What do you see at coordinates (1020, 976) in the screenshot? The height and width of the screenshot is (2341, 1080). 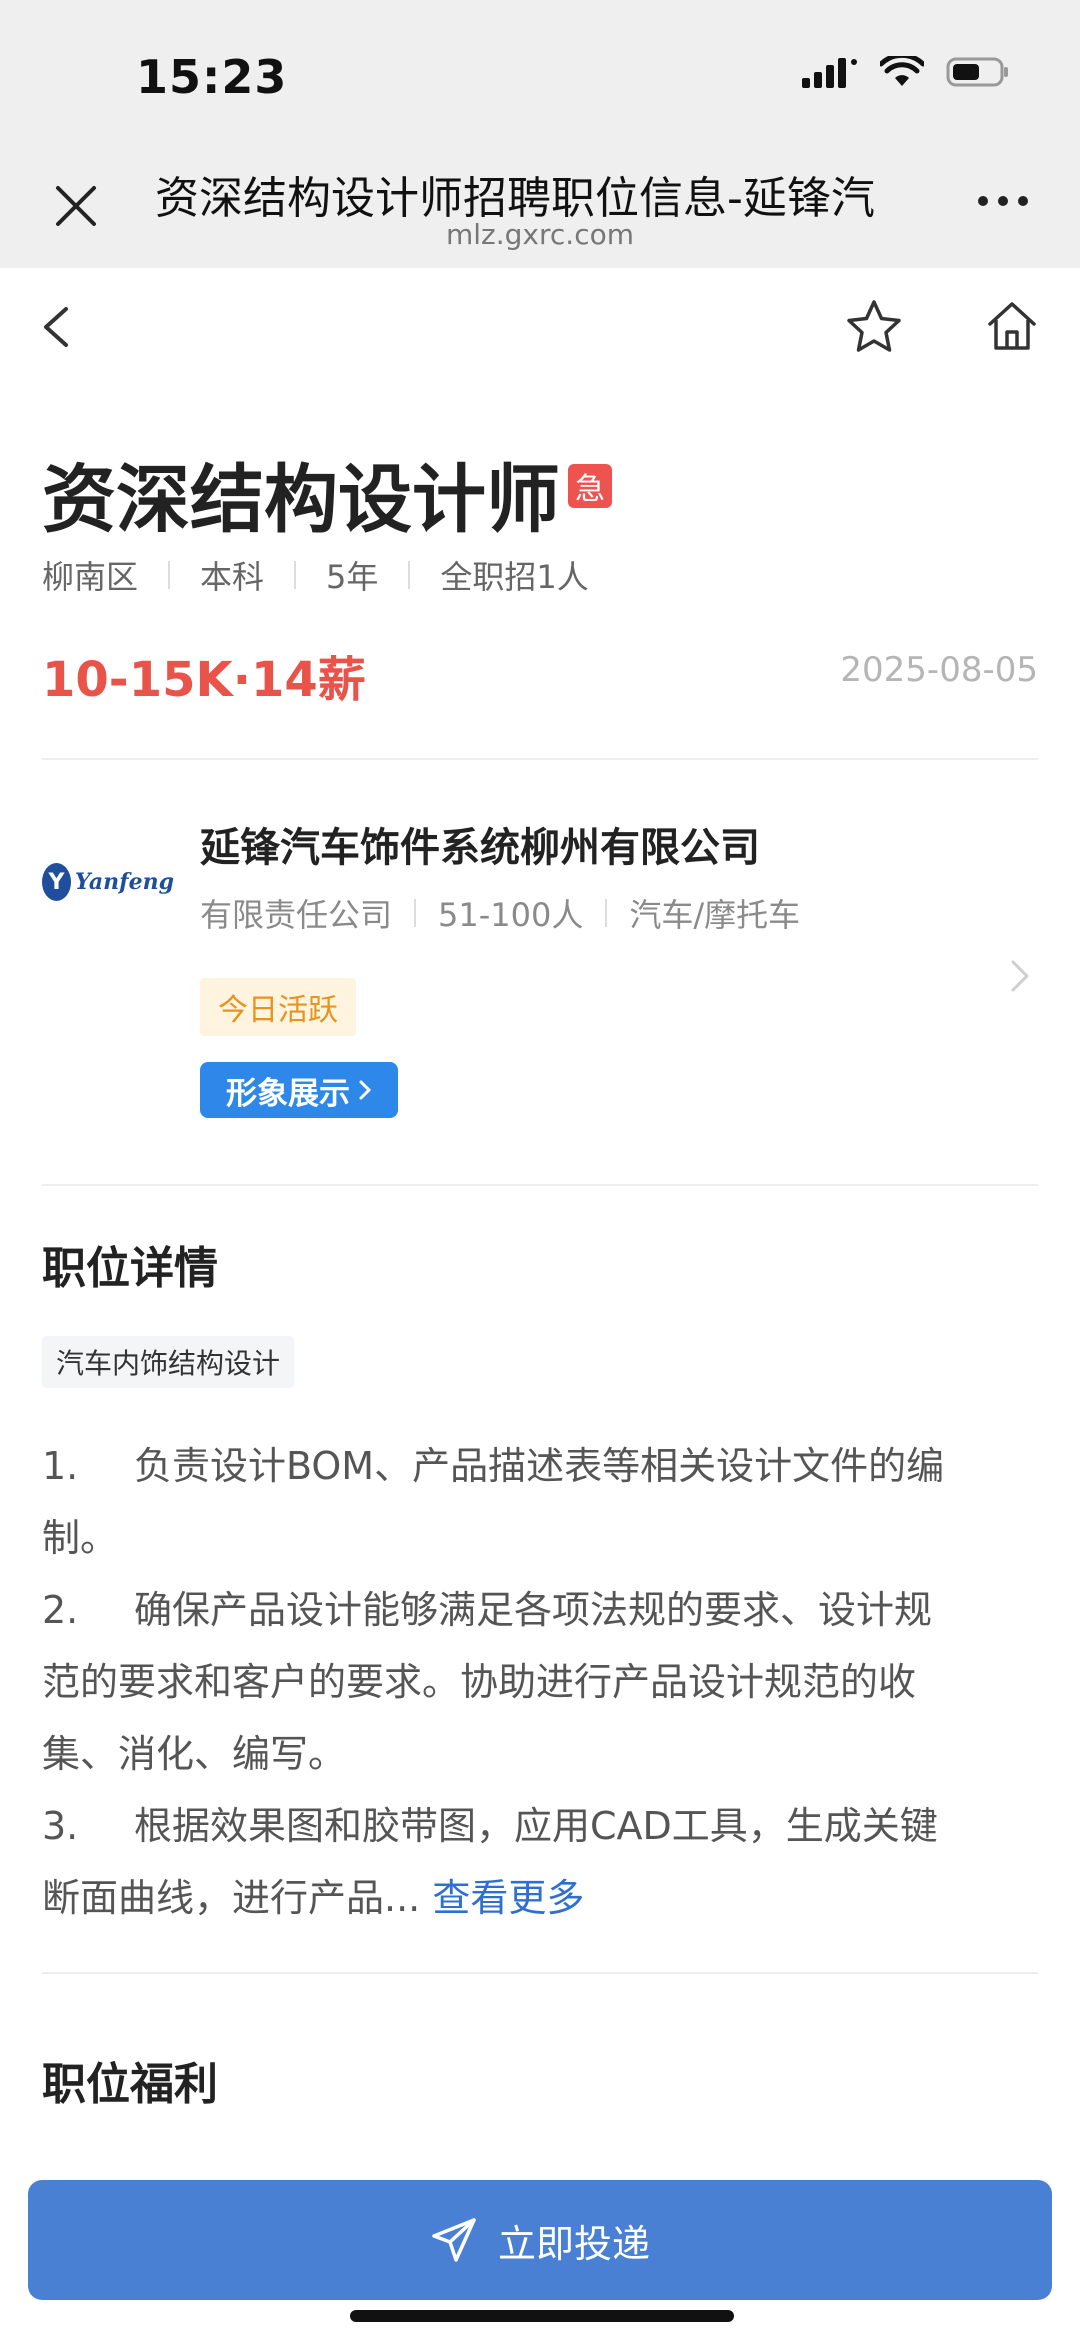 I see `company-chevron-icon` at bounding box center [1020, 976].